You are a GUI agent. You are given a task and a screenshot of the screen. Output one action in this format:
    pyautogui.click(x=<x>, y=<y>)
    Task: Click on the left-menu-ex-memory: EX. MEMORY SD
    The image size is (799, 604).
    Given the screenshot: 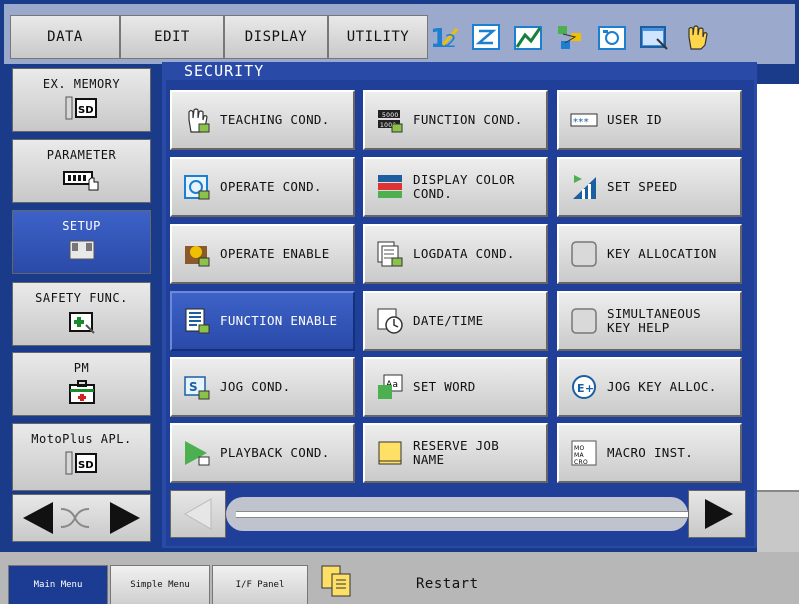 What is the action you would take?
    pyautogui.click(x=81, y=100)
    